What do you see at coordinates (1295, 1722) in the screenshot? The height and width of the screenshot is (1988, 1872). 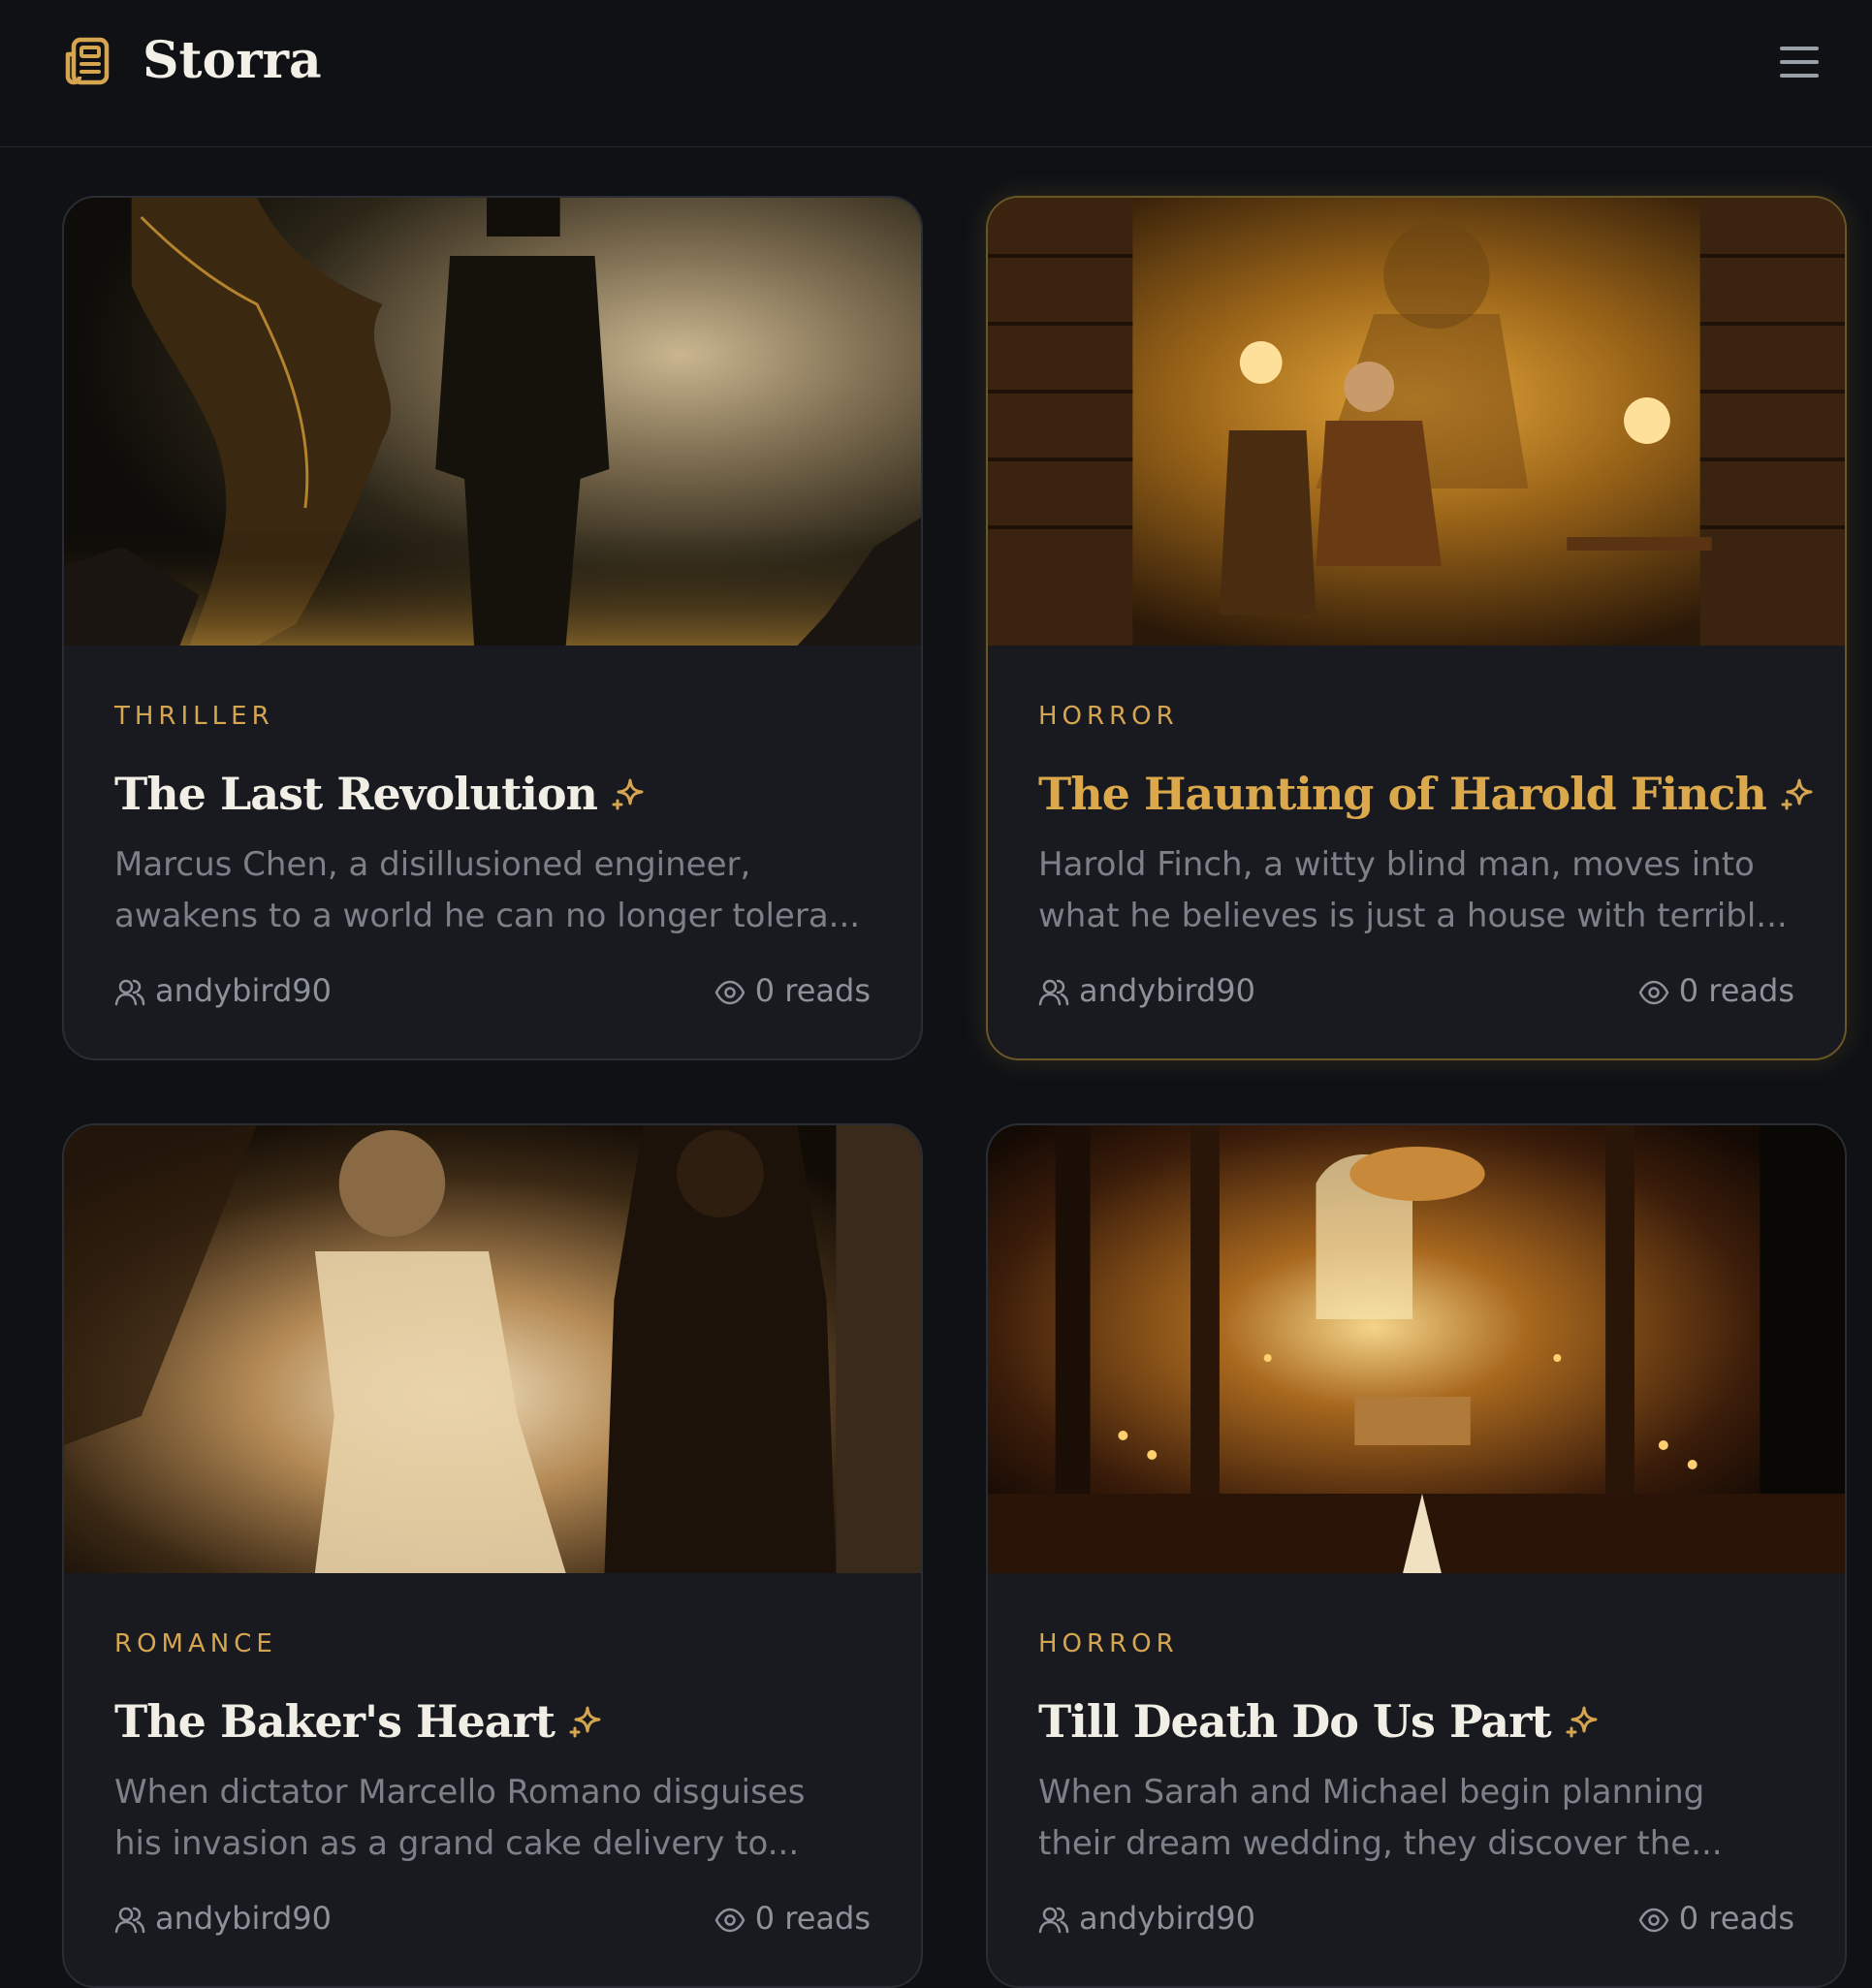 I see `story-title: Till Death Do Us Part` at bounding box center [1295, 1722].